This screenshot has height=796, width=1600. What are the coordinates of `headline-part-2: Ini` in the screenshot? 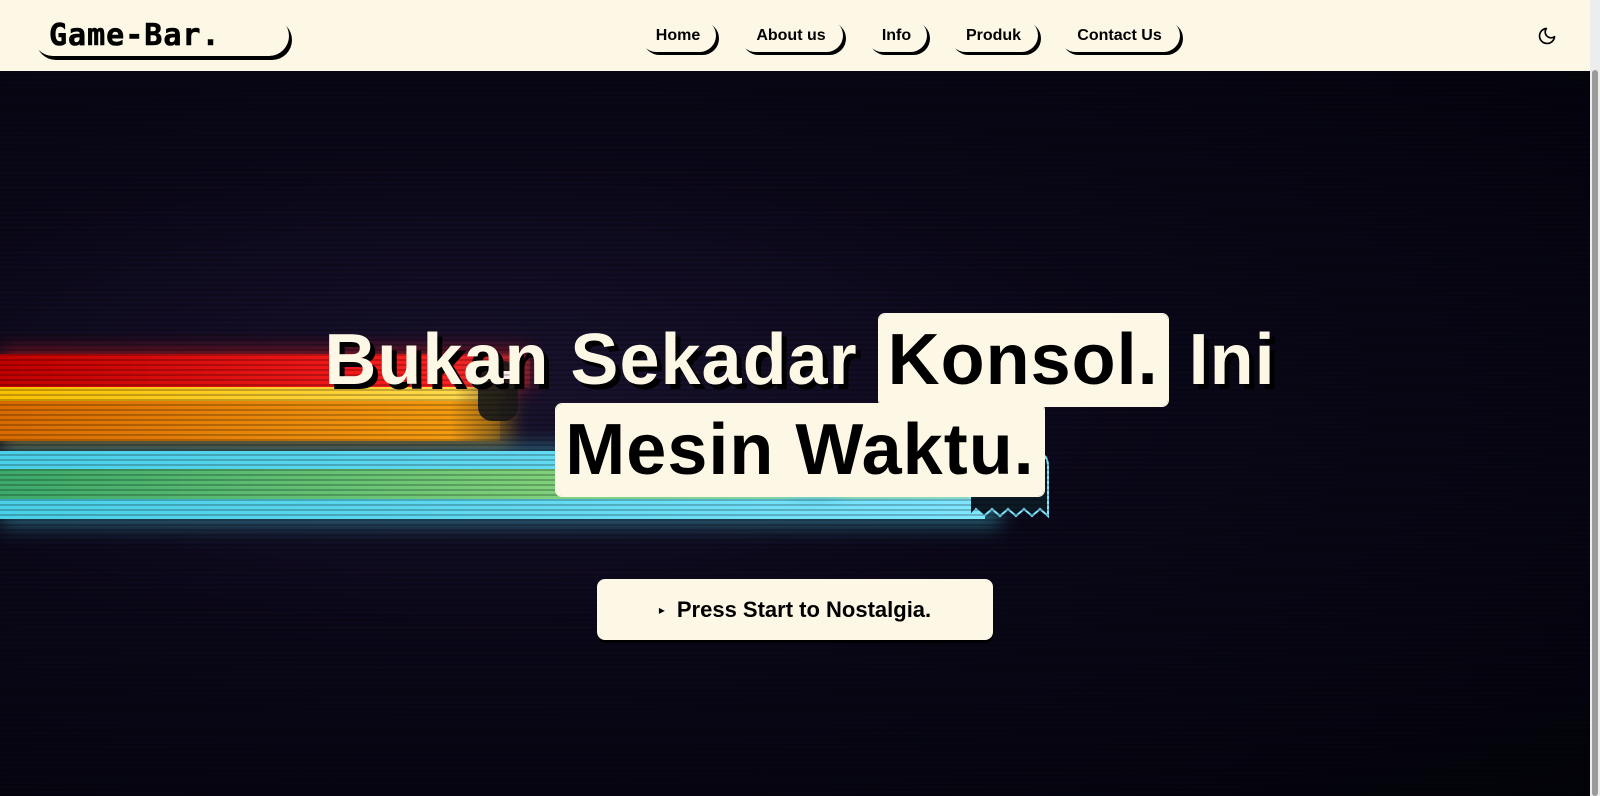 It's located at (1221, 360).